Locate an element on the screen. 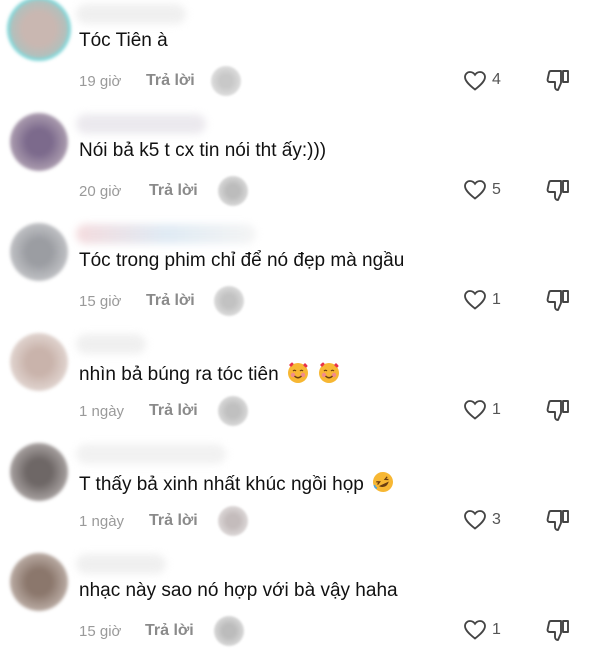 The height and width of the screenshot is (661, 592). comment-text: Nói bả k5 t cx tin nói tht ấy:))) is located at coordinates (203, 150).